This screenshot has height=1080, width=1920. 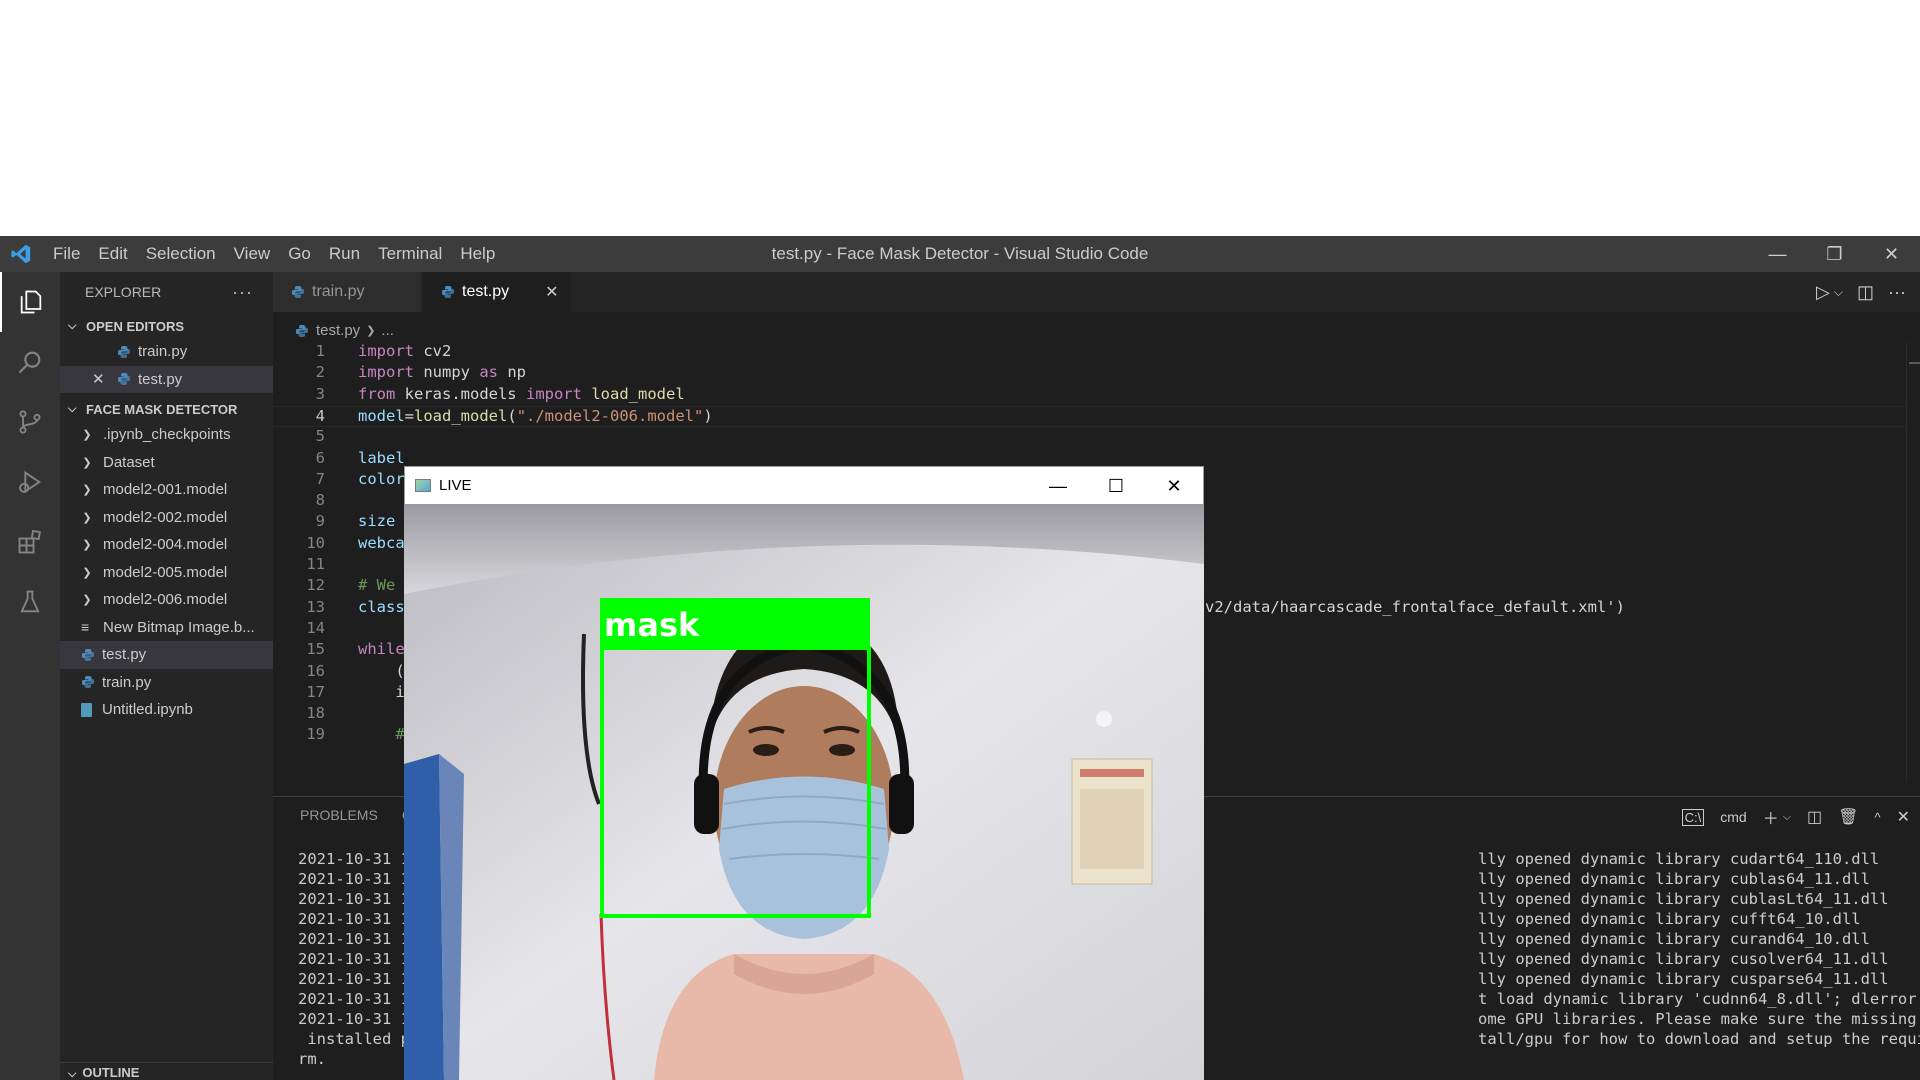 I want to click on source-control-icon, so click(x=30, y=422).